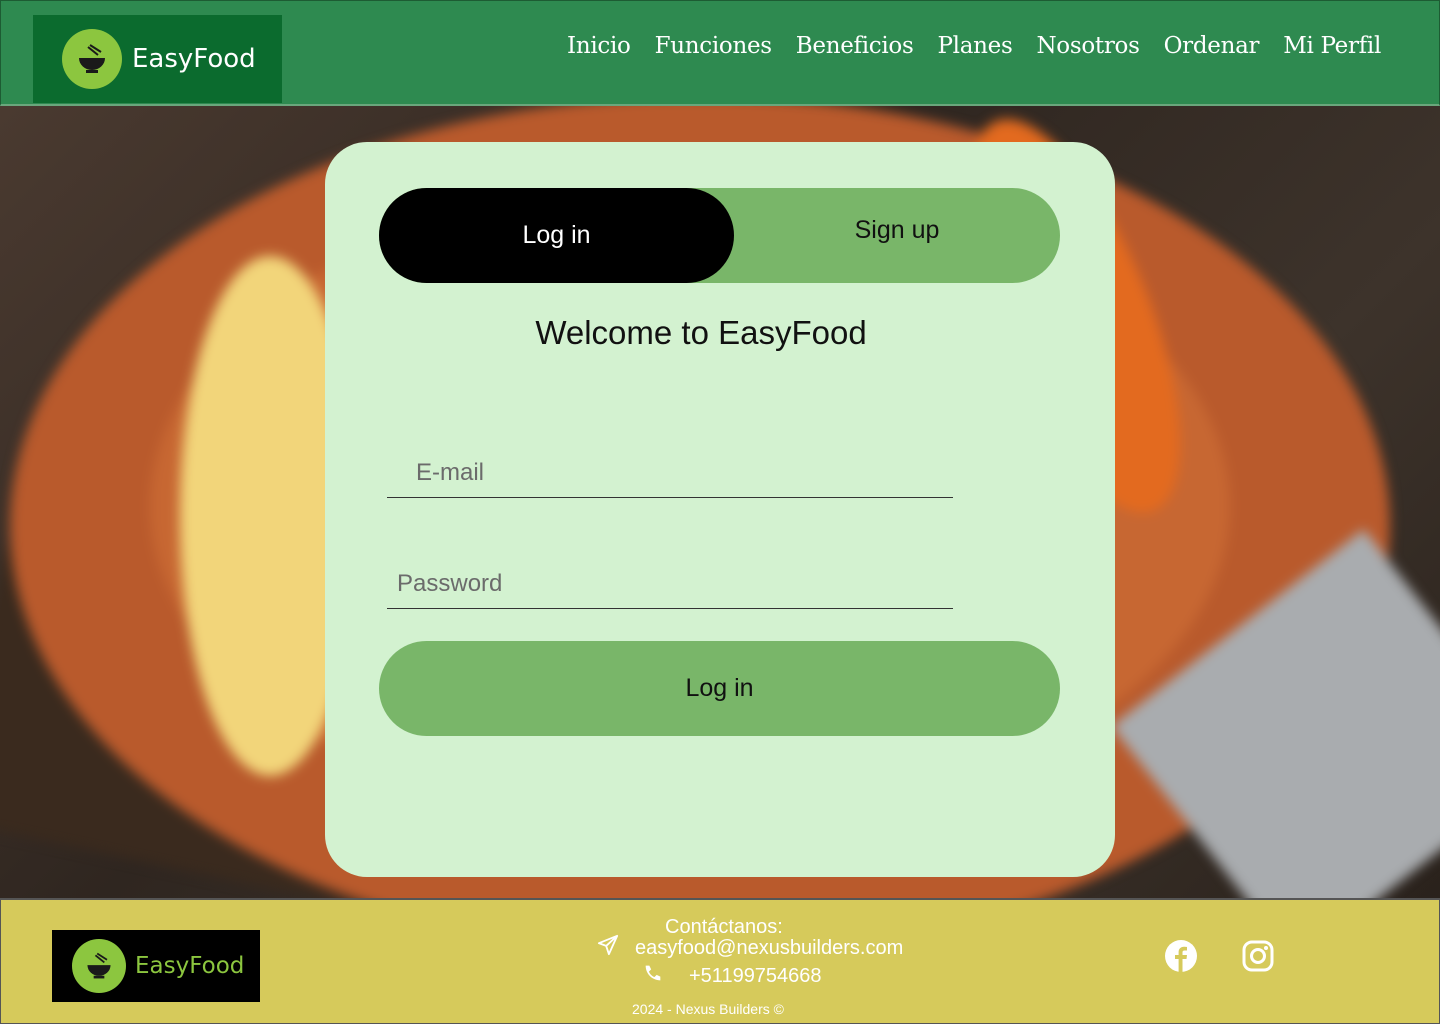 This screenshot has width=1440, height=1024. Describe the element at coordinates (599, 46) in the screenshot. I see `nav-item-inicio: Inicio` at that location.